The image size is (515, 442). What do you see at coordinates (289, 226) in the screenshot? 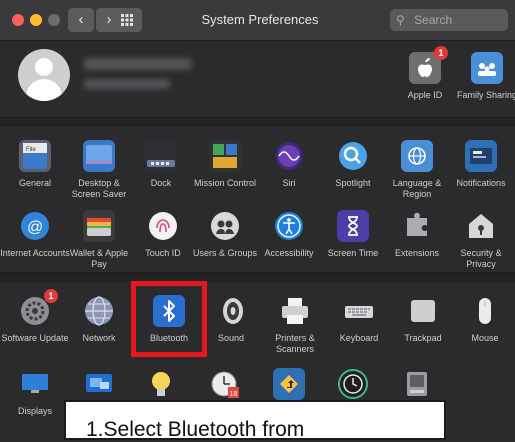
I see `accessibility-icon` at bounding box center [289, 226].